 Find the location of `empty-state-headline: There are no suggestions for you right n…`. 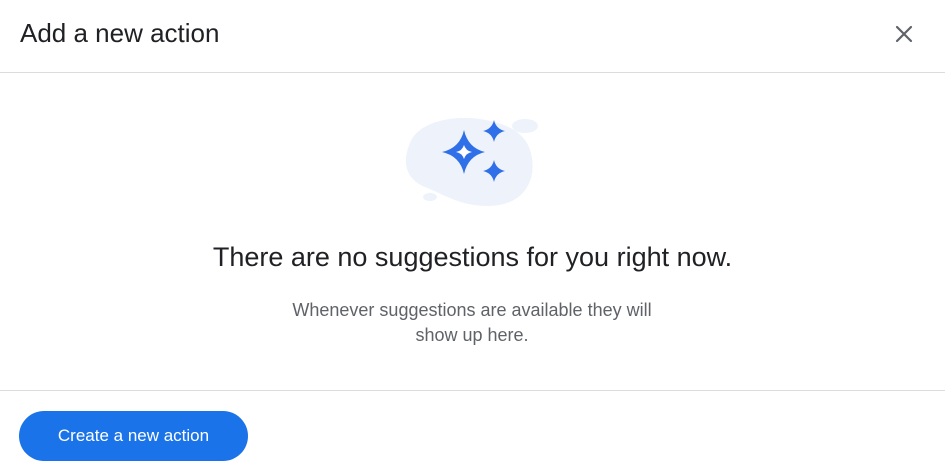

empty-state-headline: There are no suggestions for you right n… is located at coordinates (472, 257).